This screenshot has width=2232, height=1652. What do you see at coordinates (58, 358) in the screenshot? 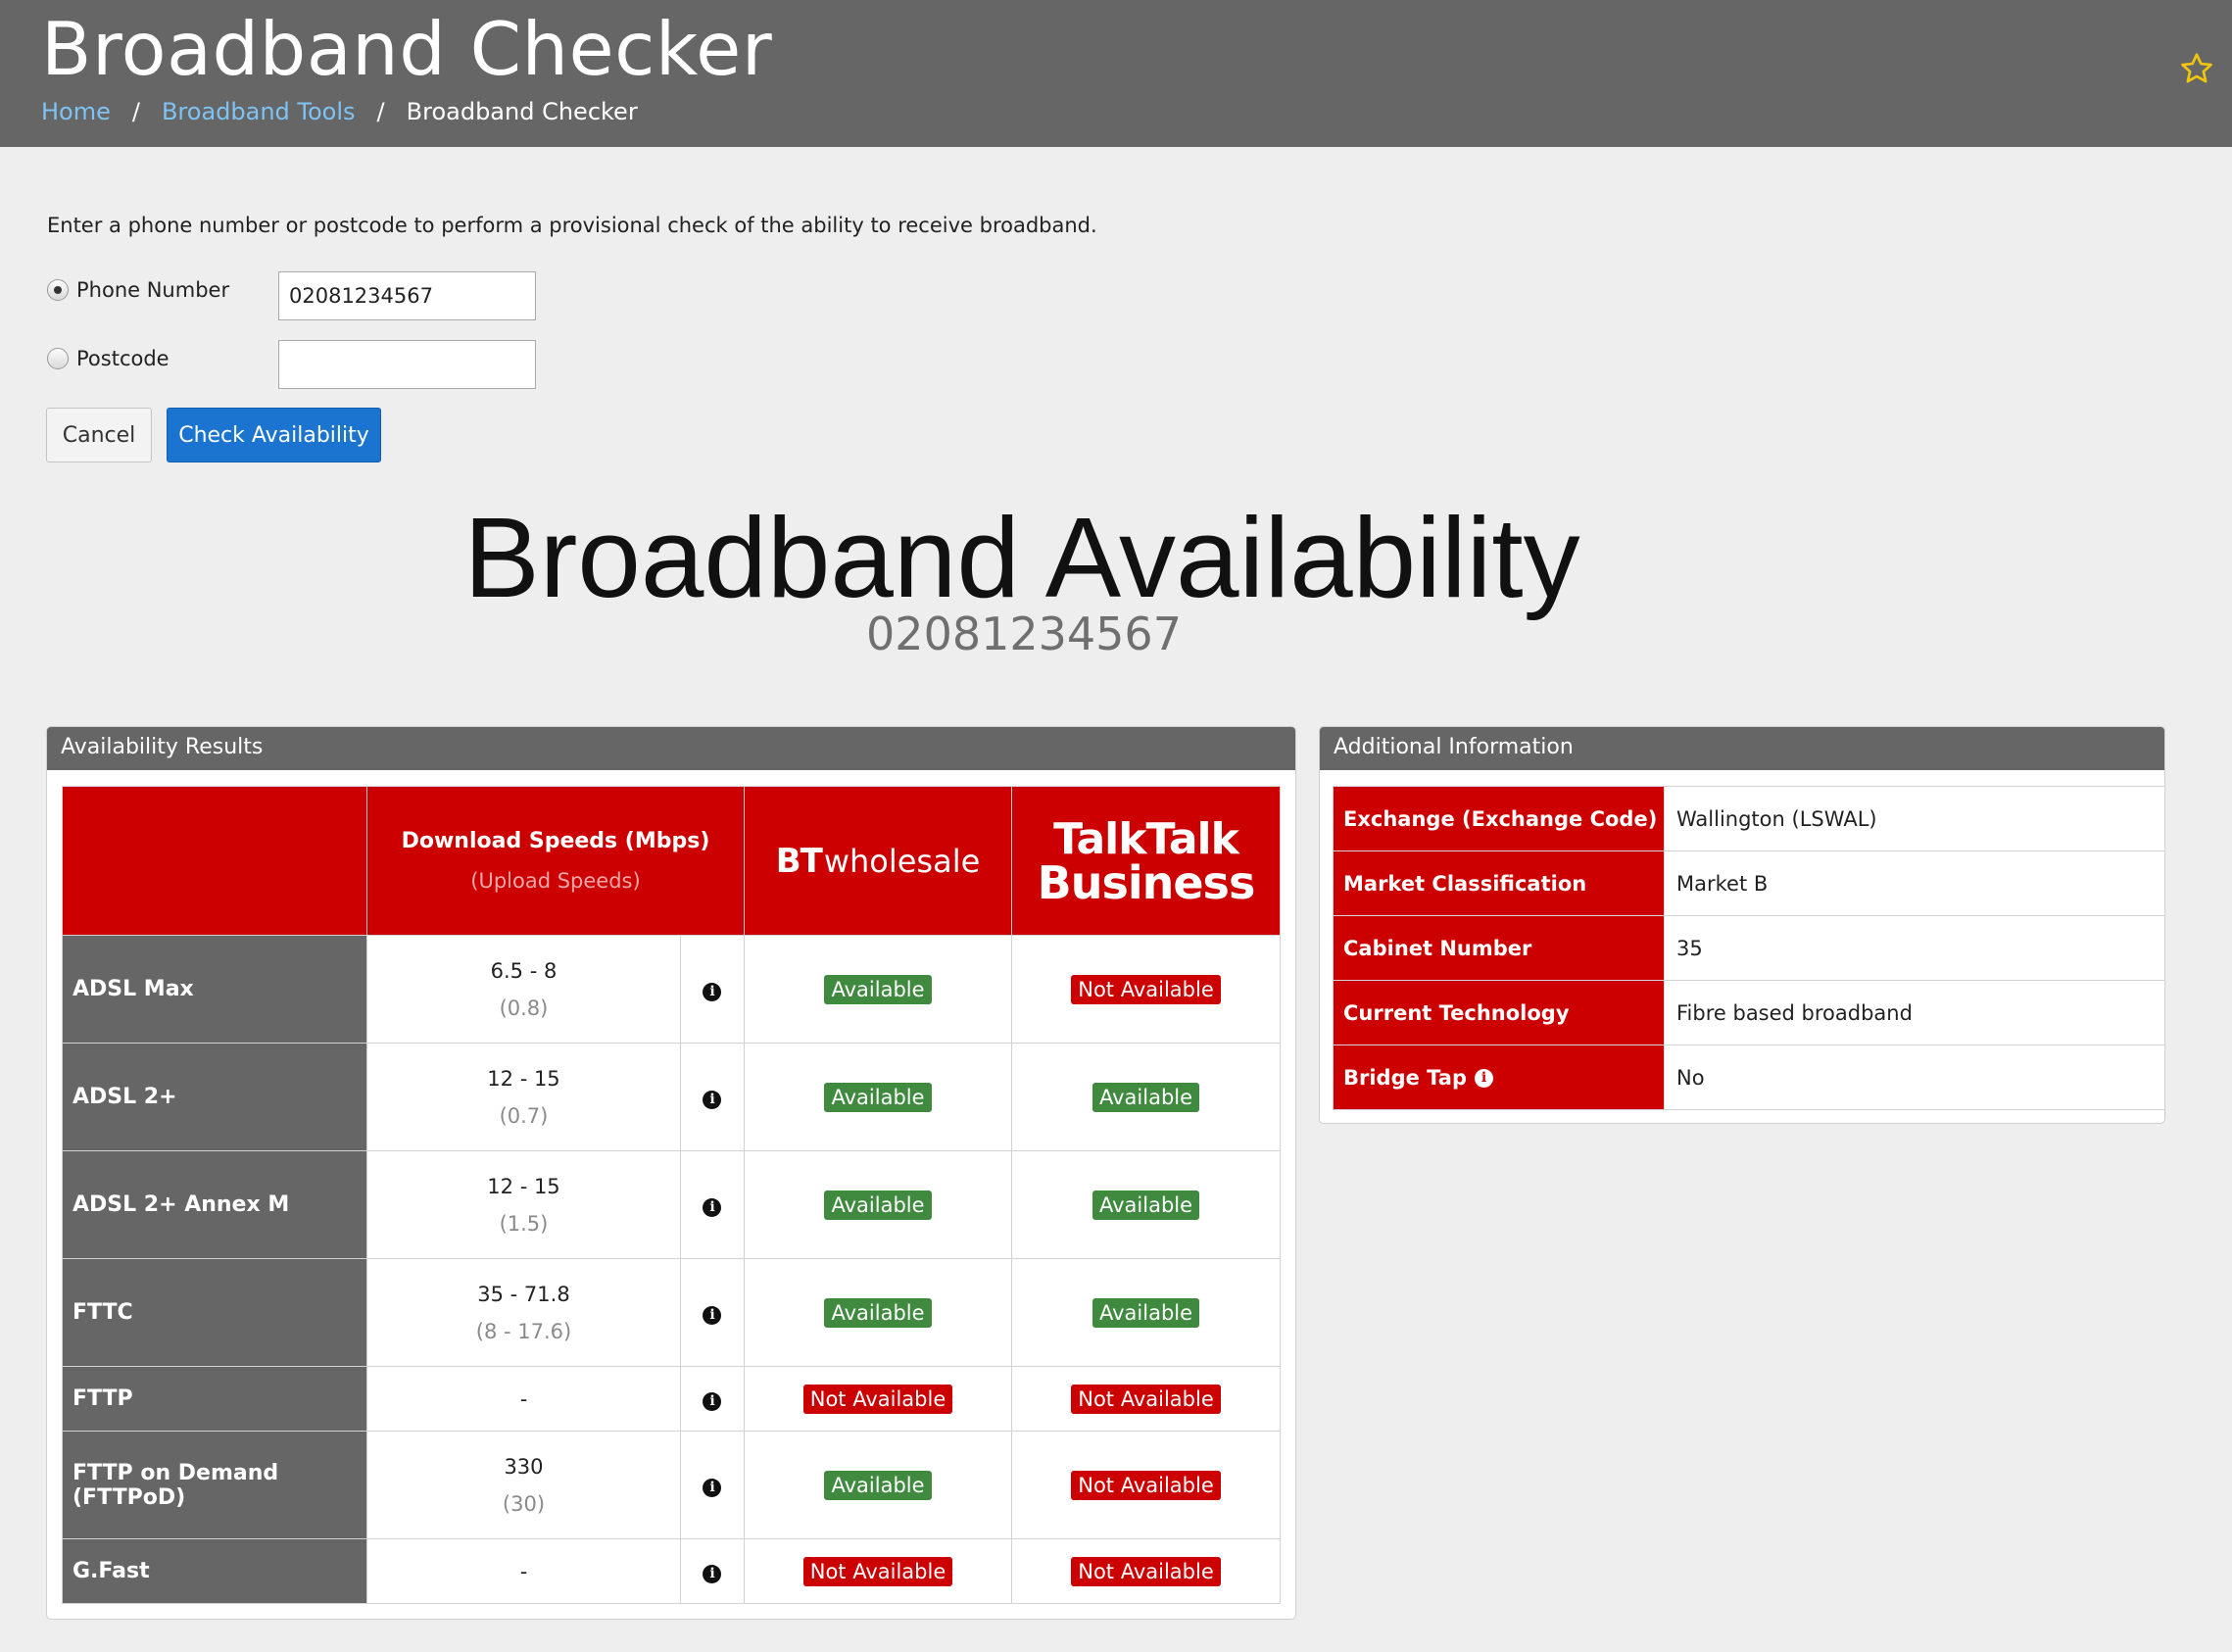
I see `postcode-radio` at bounding box center [58, 358].